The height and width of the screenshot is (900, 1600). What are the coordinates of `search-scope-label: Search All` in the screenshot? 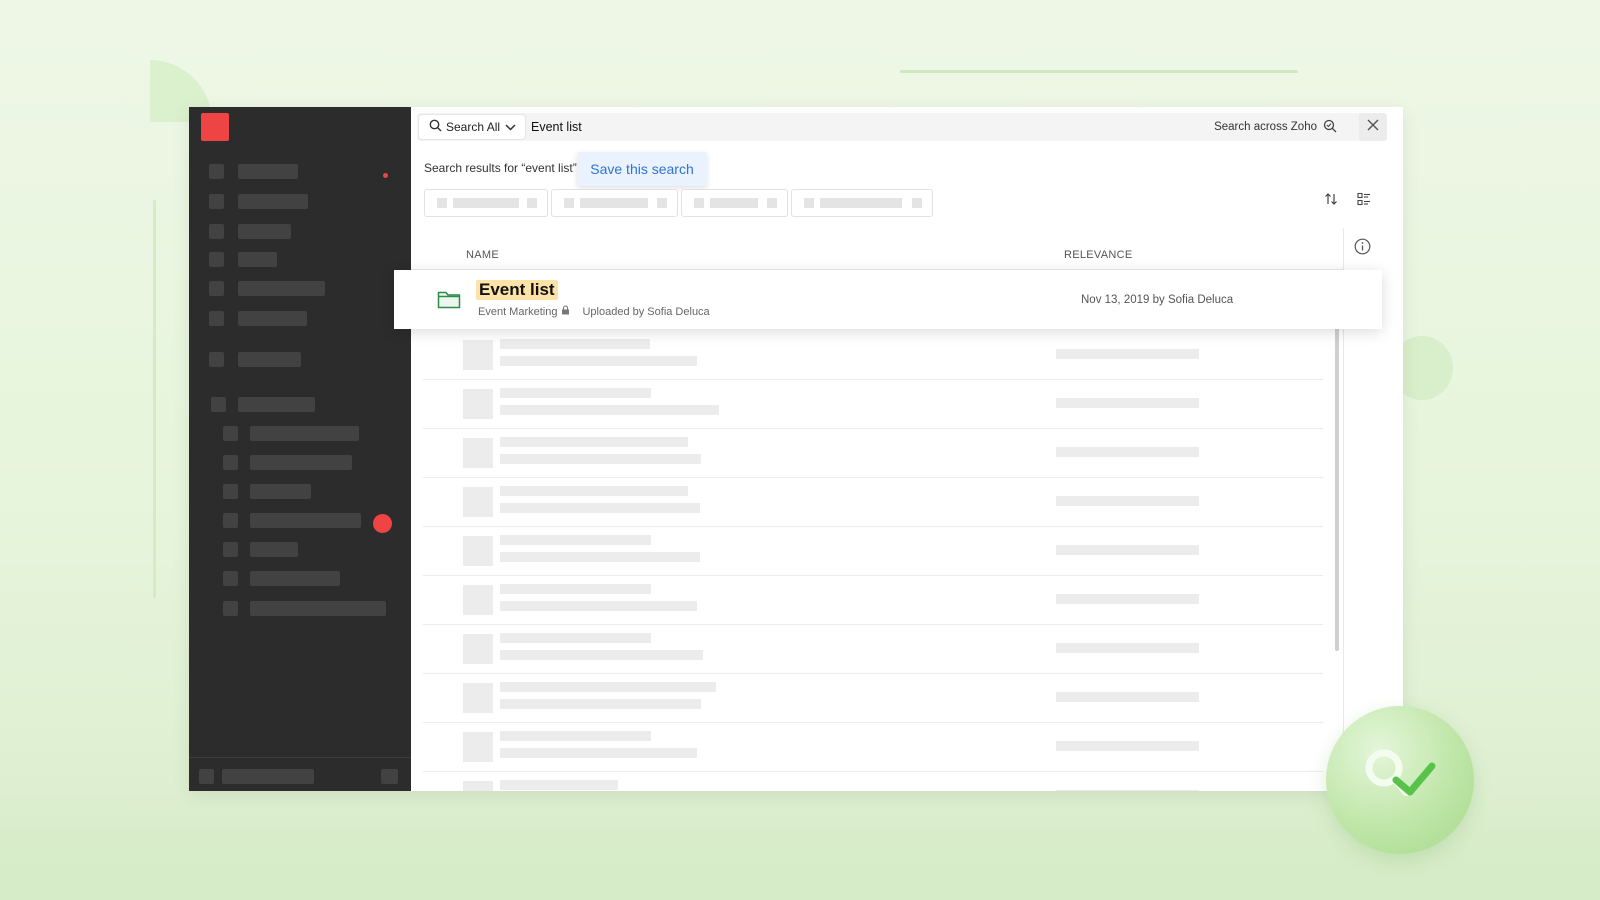 It's located at (473, 127).